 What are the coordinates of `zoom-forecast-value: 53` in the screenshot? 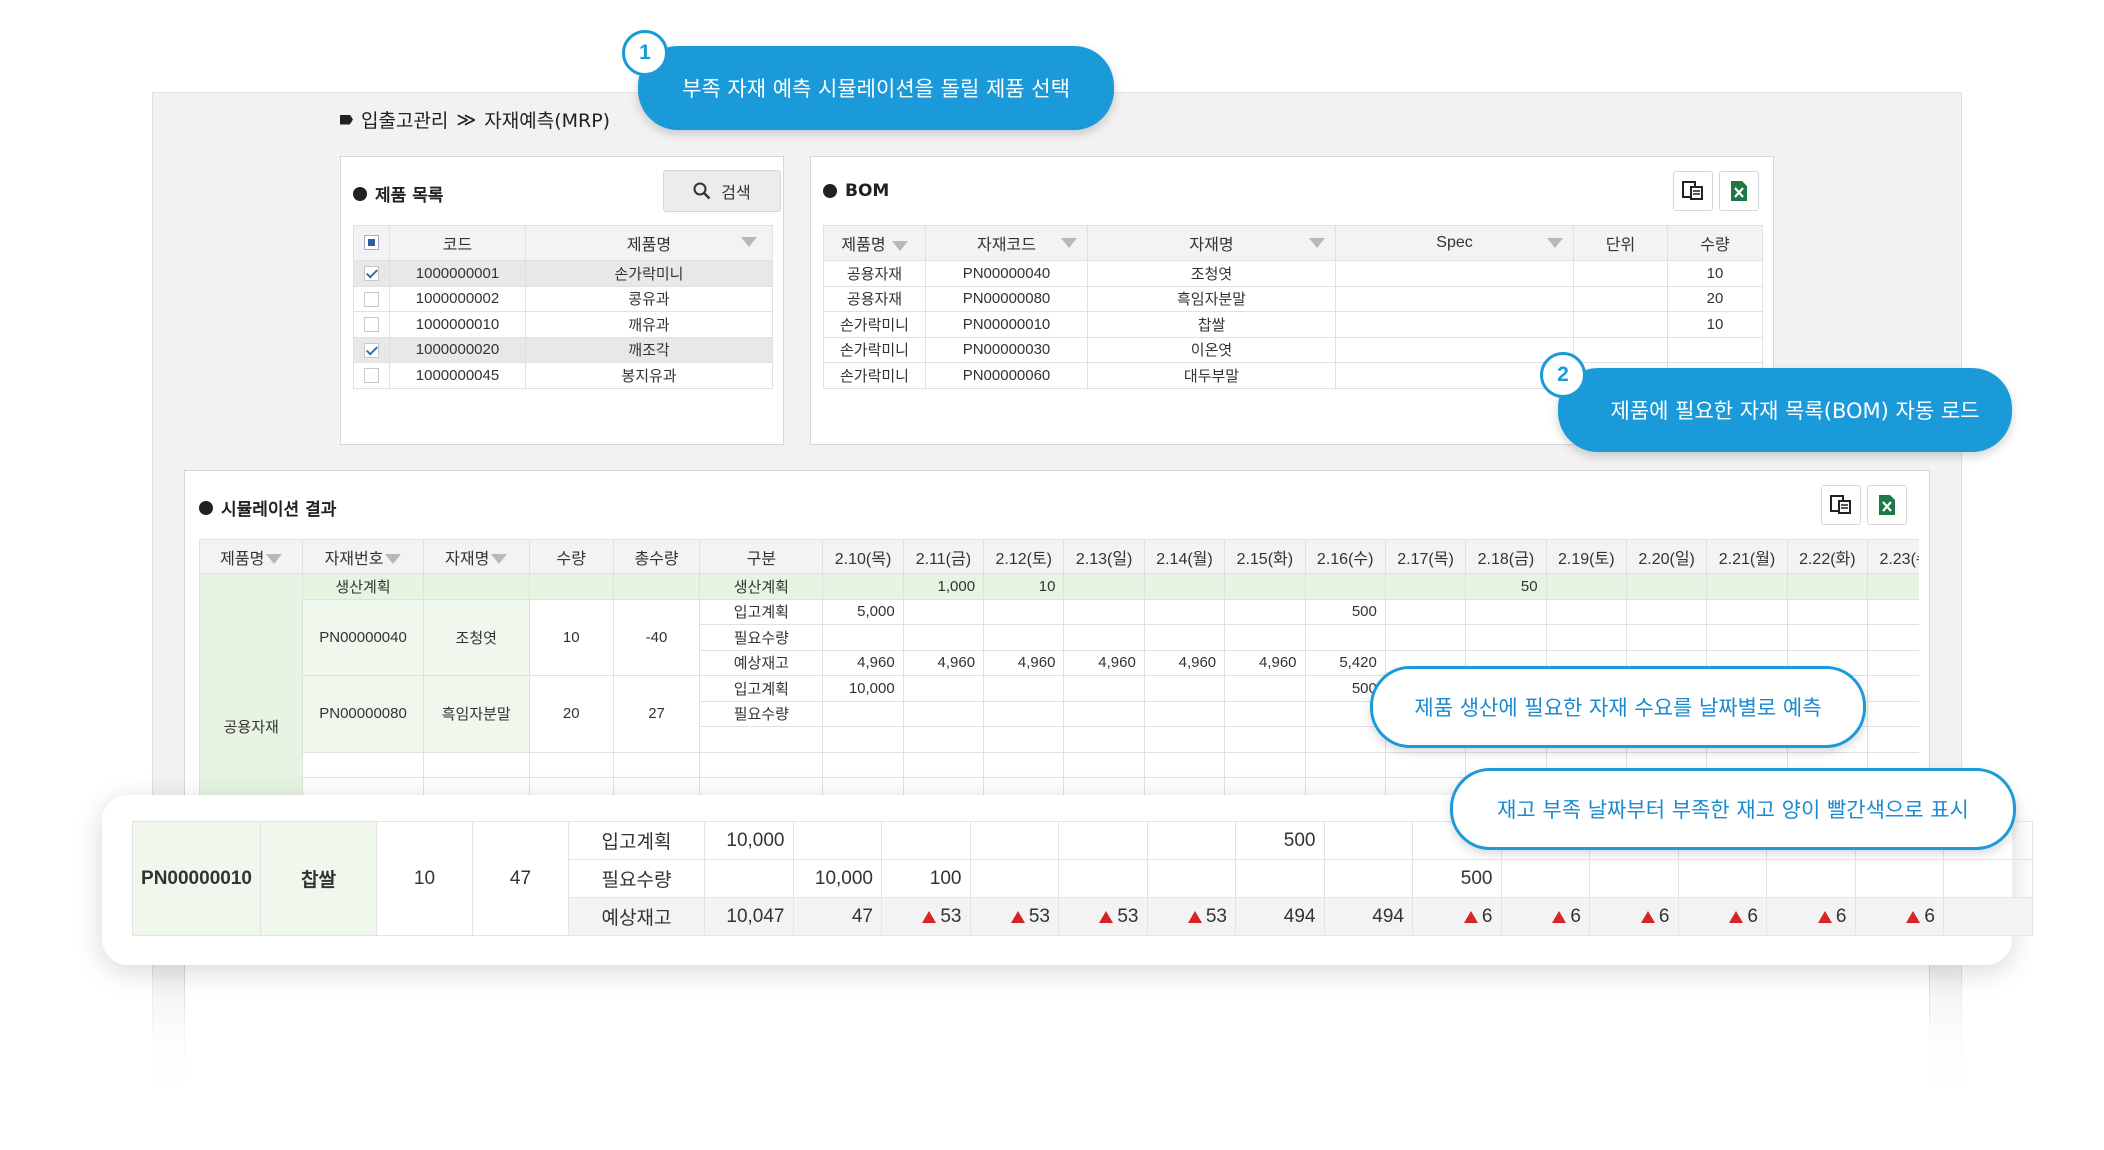 It's located at (1014, 916).